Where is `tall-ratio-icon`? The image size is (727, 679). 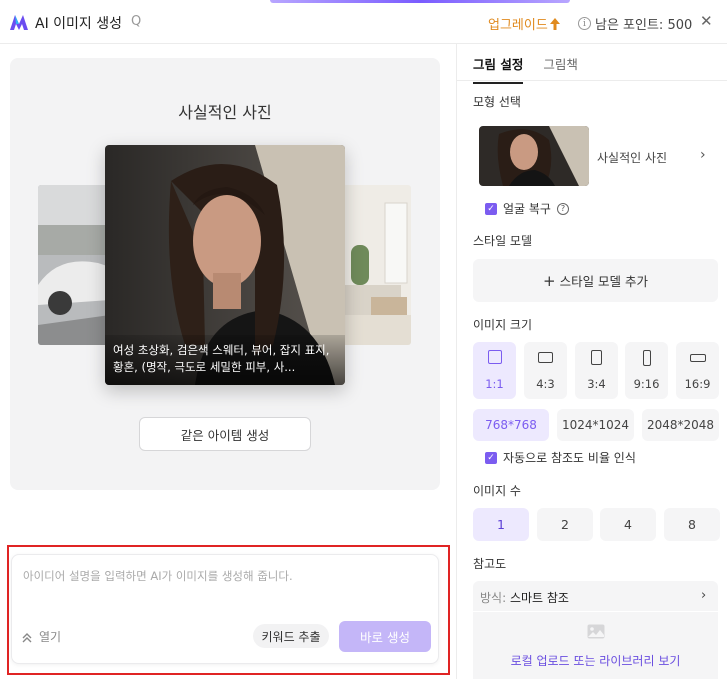 tall-ratio-icon is located at coordinates (646, 358).